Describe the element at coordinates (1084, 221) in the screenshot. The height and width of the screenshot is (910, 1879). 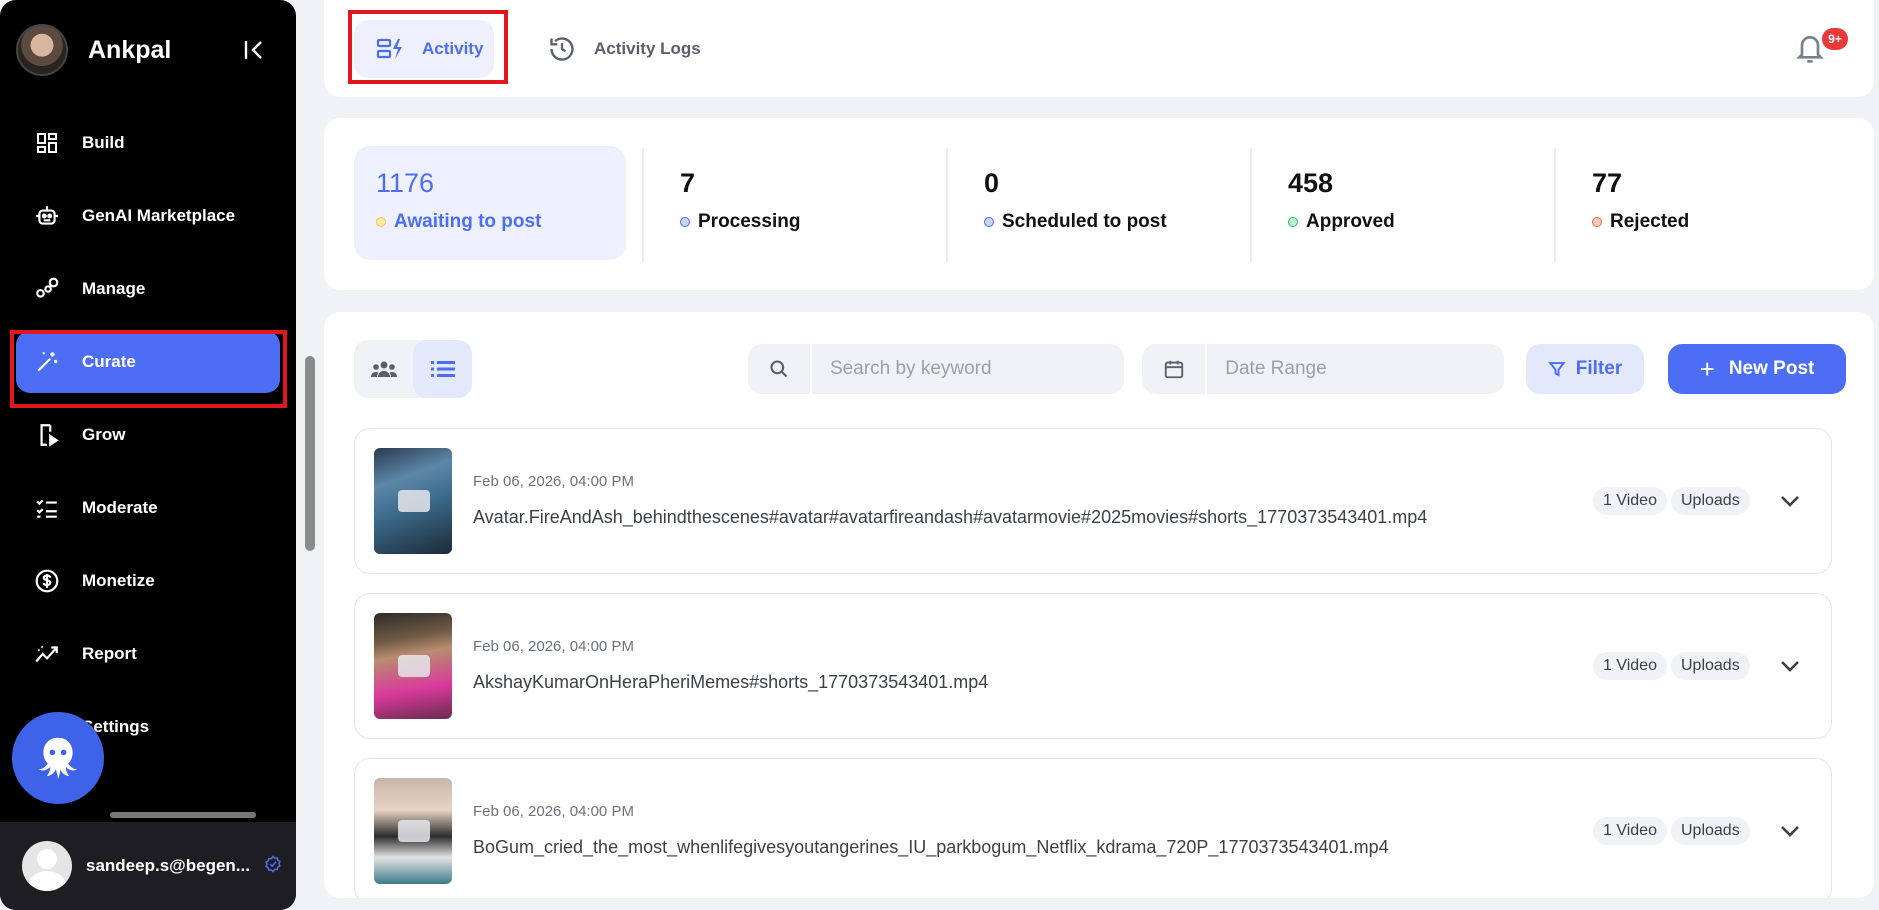
I see `stat-label: Scheduled to post` at that location.